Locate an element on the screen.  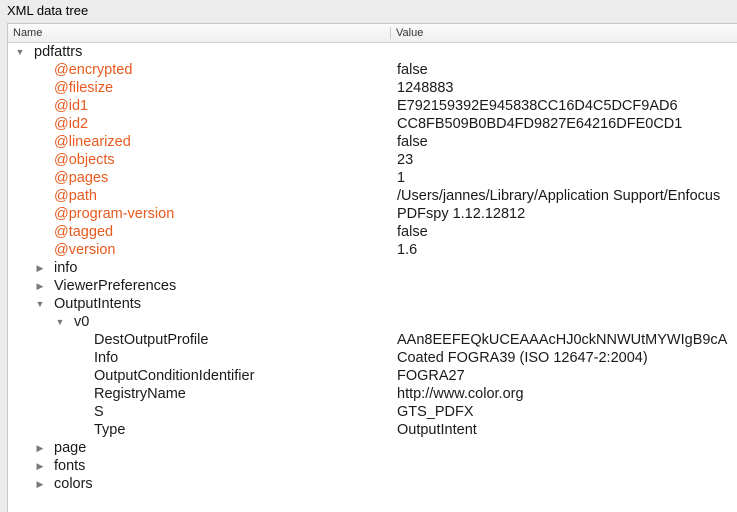
tree-row-element: Type OutputIntent is located at coordinates (372, 430).